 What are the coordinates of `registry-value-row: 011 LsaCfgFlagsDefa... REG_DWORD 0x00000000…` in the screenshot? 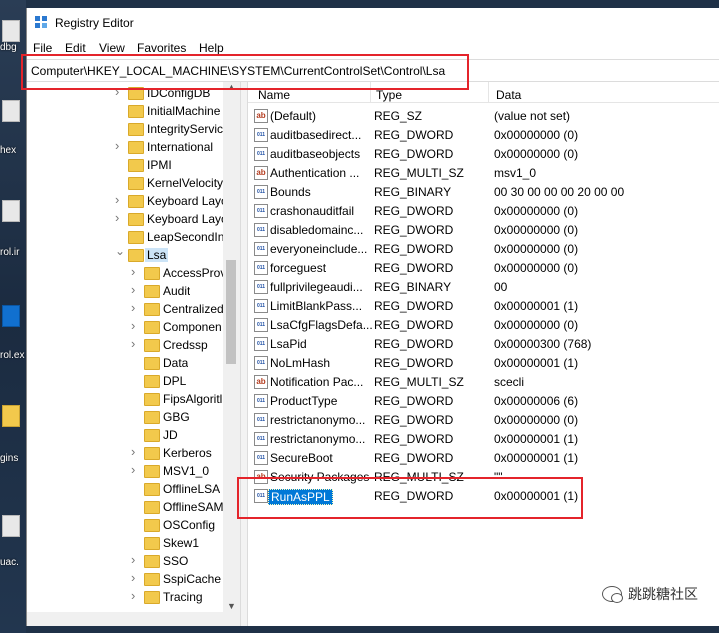 It's located at (483, 324).